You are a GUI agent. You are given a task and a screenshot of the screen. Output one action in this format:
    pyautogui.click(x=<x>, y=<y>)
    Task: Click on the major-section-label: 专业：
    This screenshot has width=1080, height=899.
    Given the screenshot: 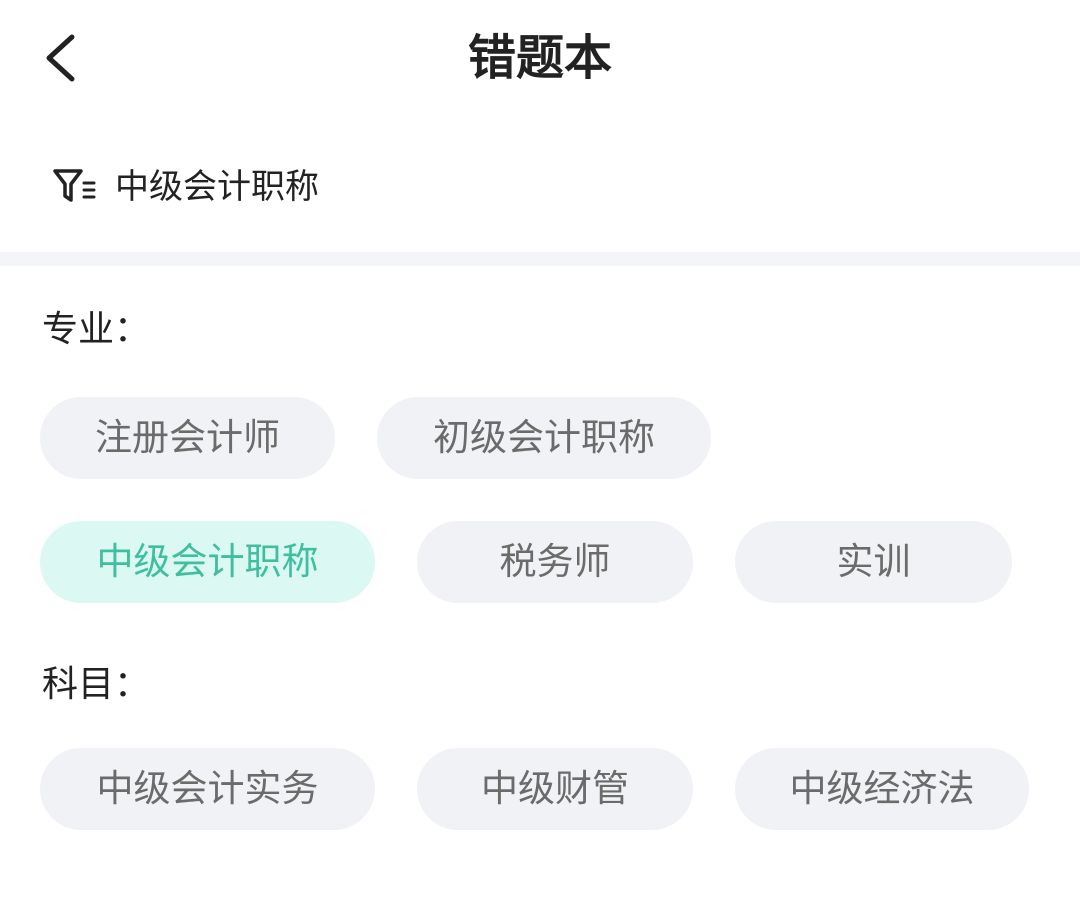 What is the action you would take?
    pyautogui.click(x=96, y=329)
    